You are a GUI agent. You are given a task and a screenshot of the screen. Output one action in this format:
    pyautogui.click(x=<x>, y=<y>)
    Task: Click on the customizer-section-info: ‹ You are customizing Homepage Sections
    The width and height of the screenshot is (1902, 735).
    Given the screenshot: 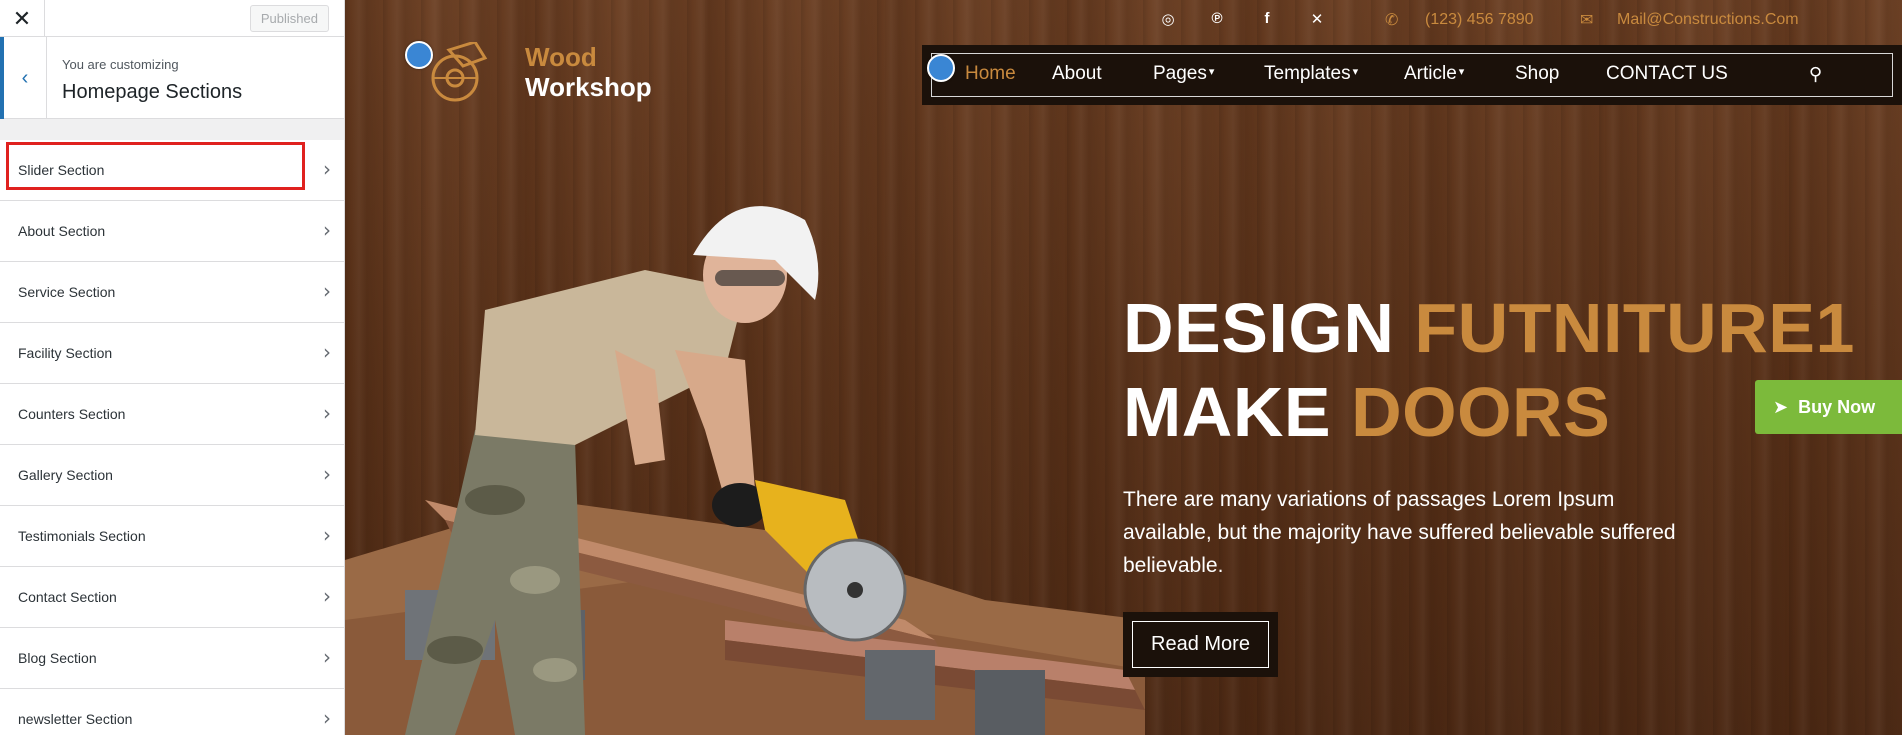 What is the action you would take?
    pyautogui.click(x=172, y=78)
    